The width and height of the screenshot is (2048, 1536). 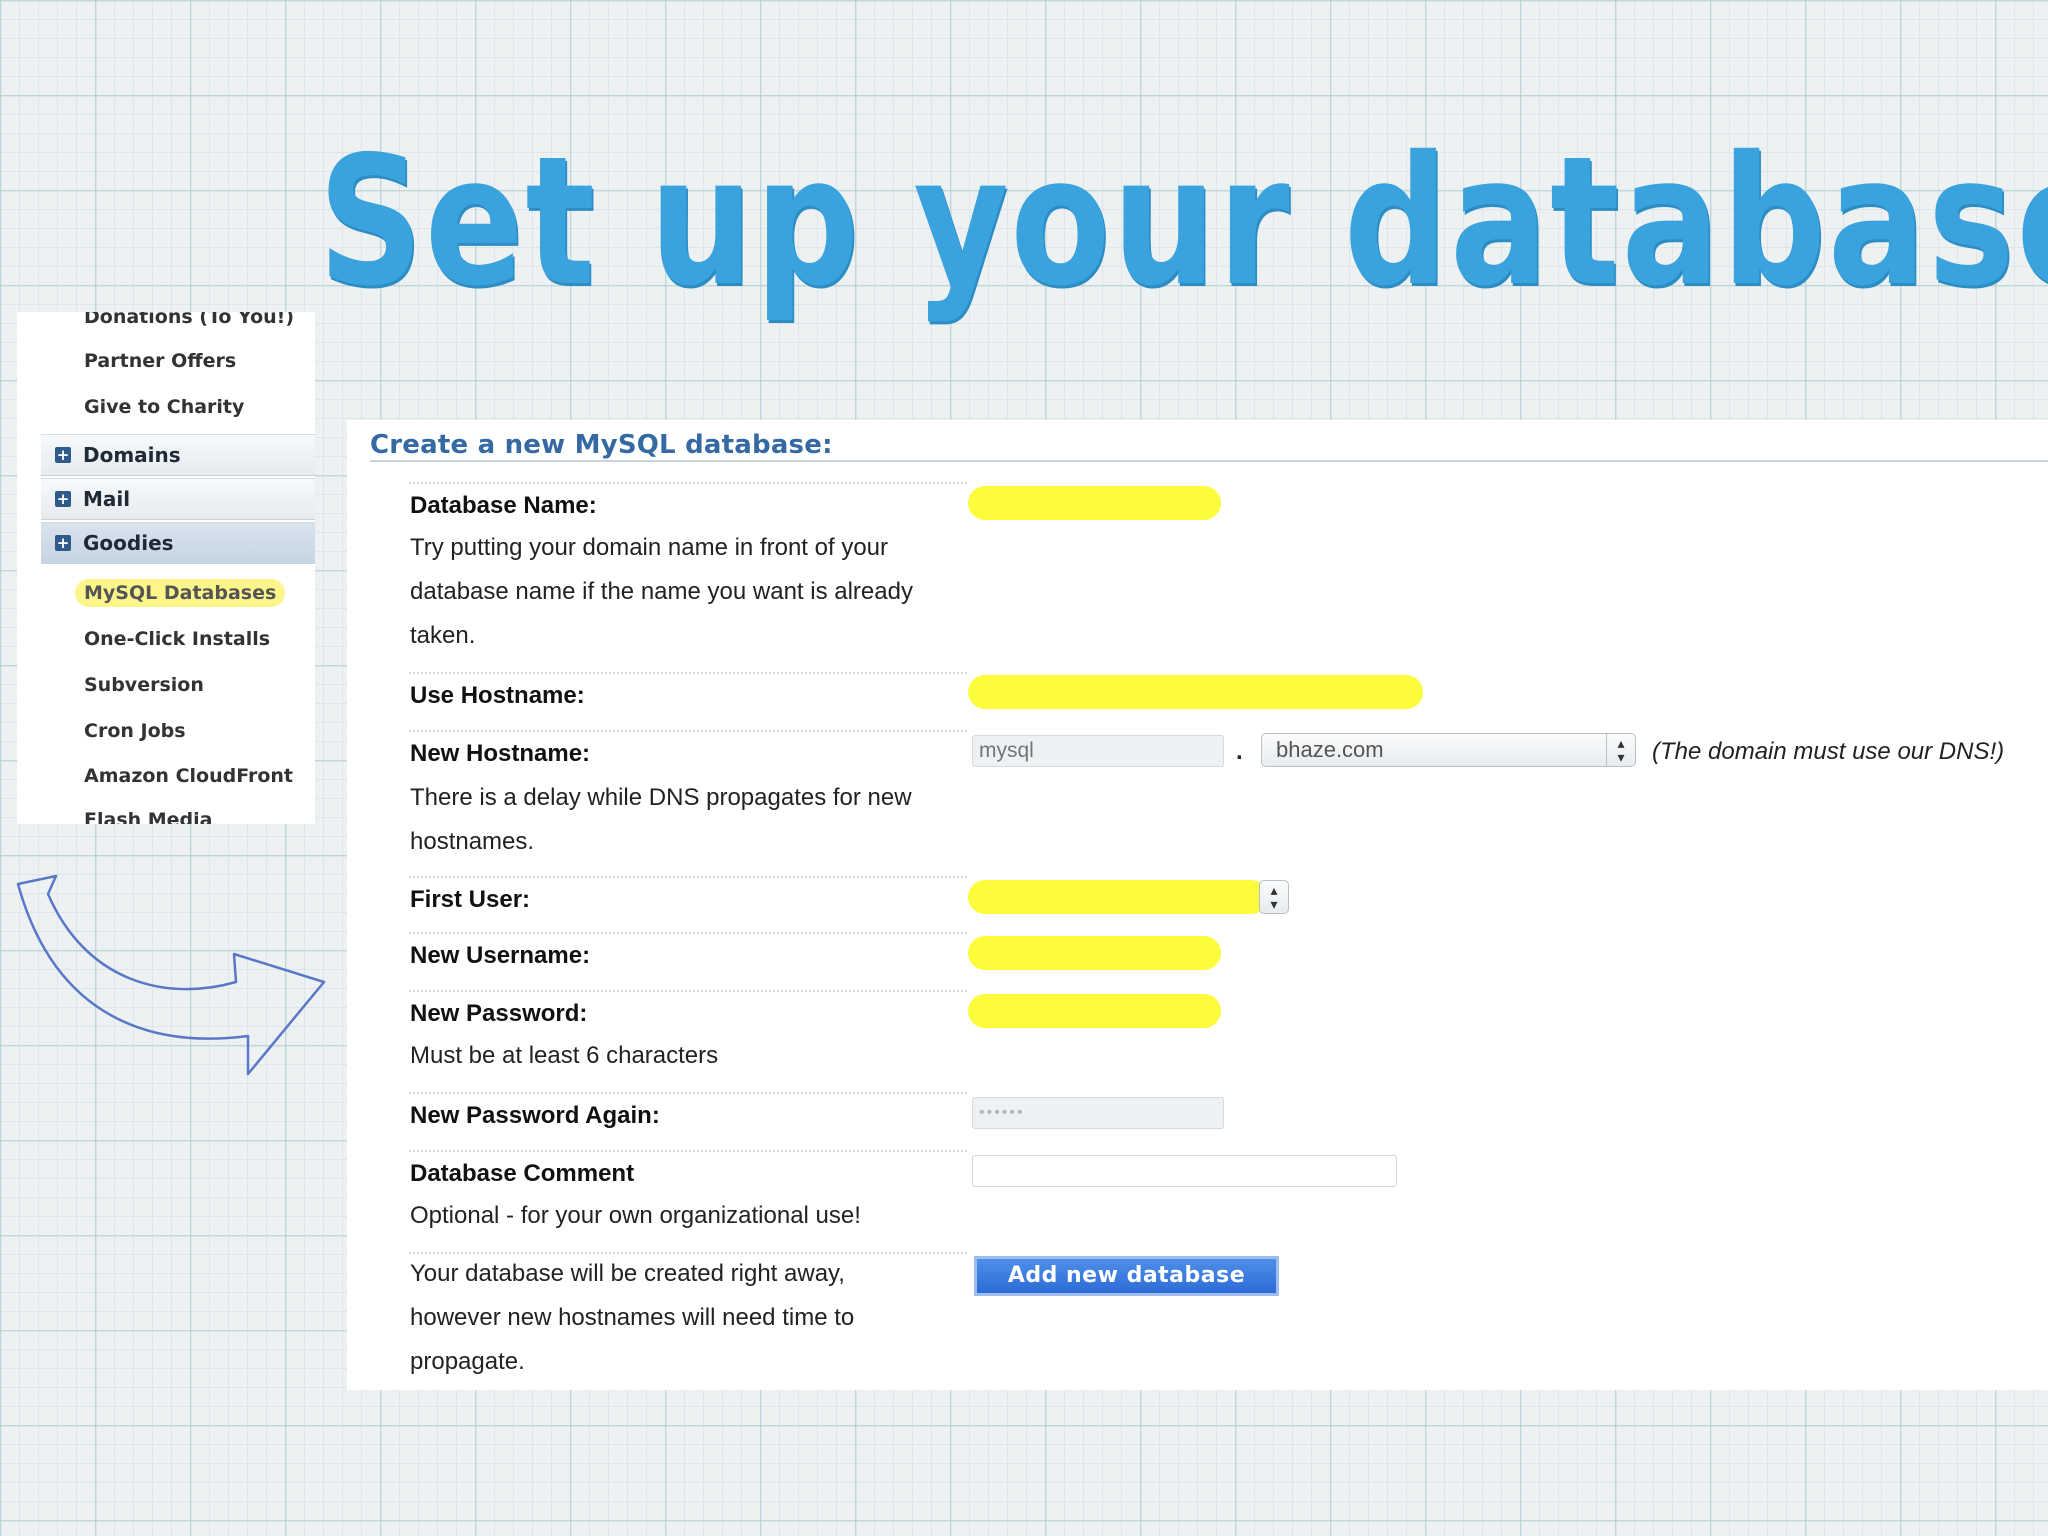 What do you see at coordinates (601, 445) in the screenshot?
I see `panel-heading: Create a new MySQL database:` at bounding box center [601, 445].